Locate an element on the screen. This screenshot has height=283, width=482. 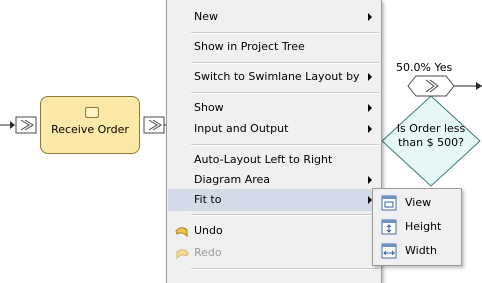
menu-item-label: New is located at coordinates (206, 16).